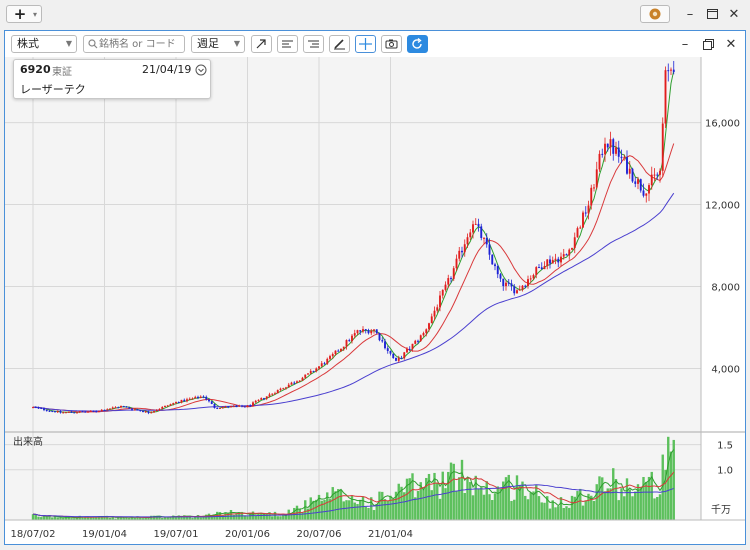  Describe the element at coordinates (62, 72) in the screenshot. I see `stock-exchange: 東証` at that location.